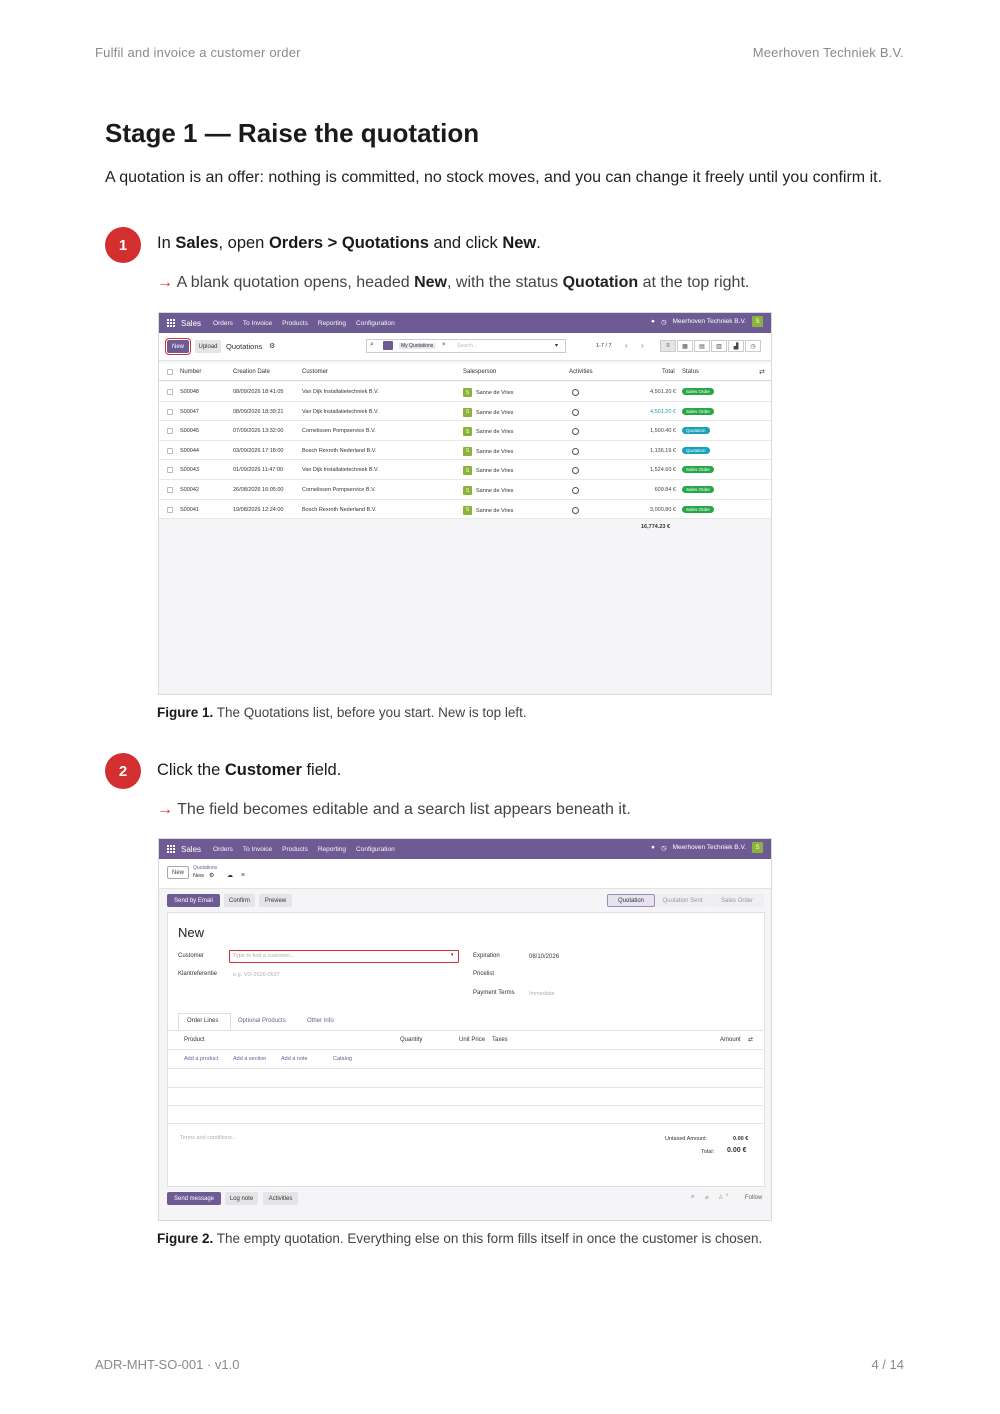  Describe the element at coordinates (444, 345) in the screenshot. I see `remove-facet-icon: ×` at that location.